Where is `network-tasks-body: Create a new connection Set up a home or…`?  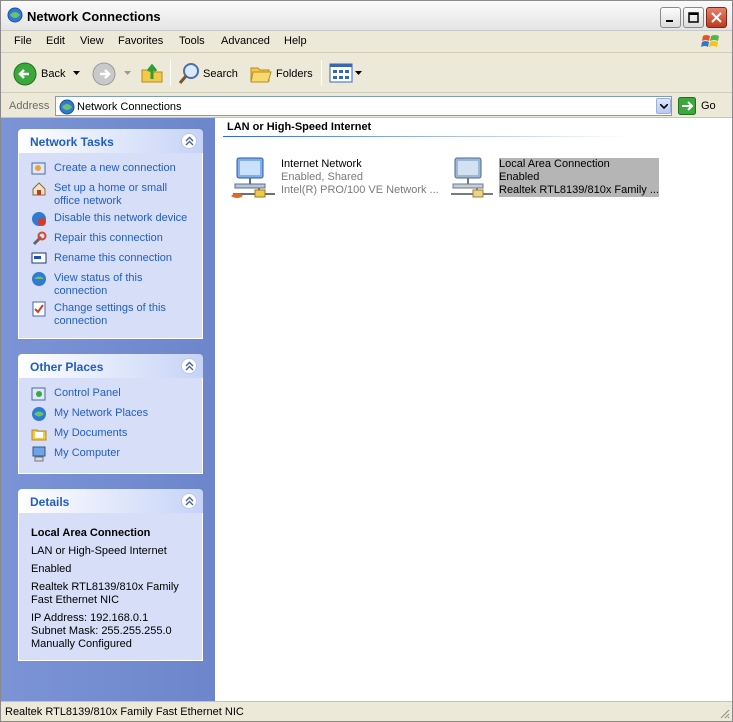
network-tasks-body: Create a new connection Set up a home or… is located at coordinates (110, 246).